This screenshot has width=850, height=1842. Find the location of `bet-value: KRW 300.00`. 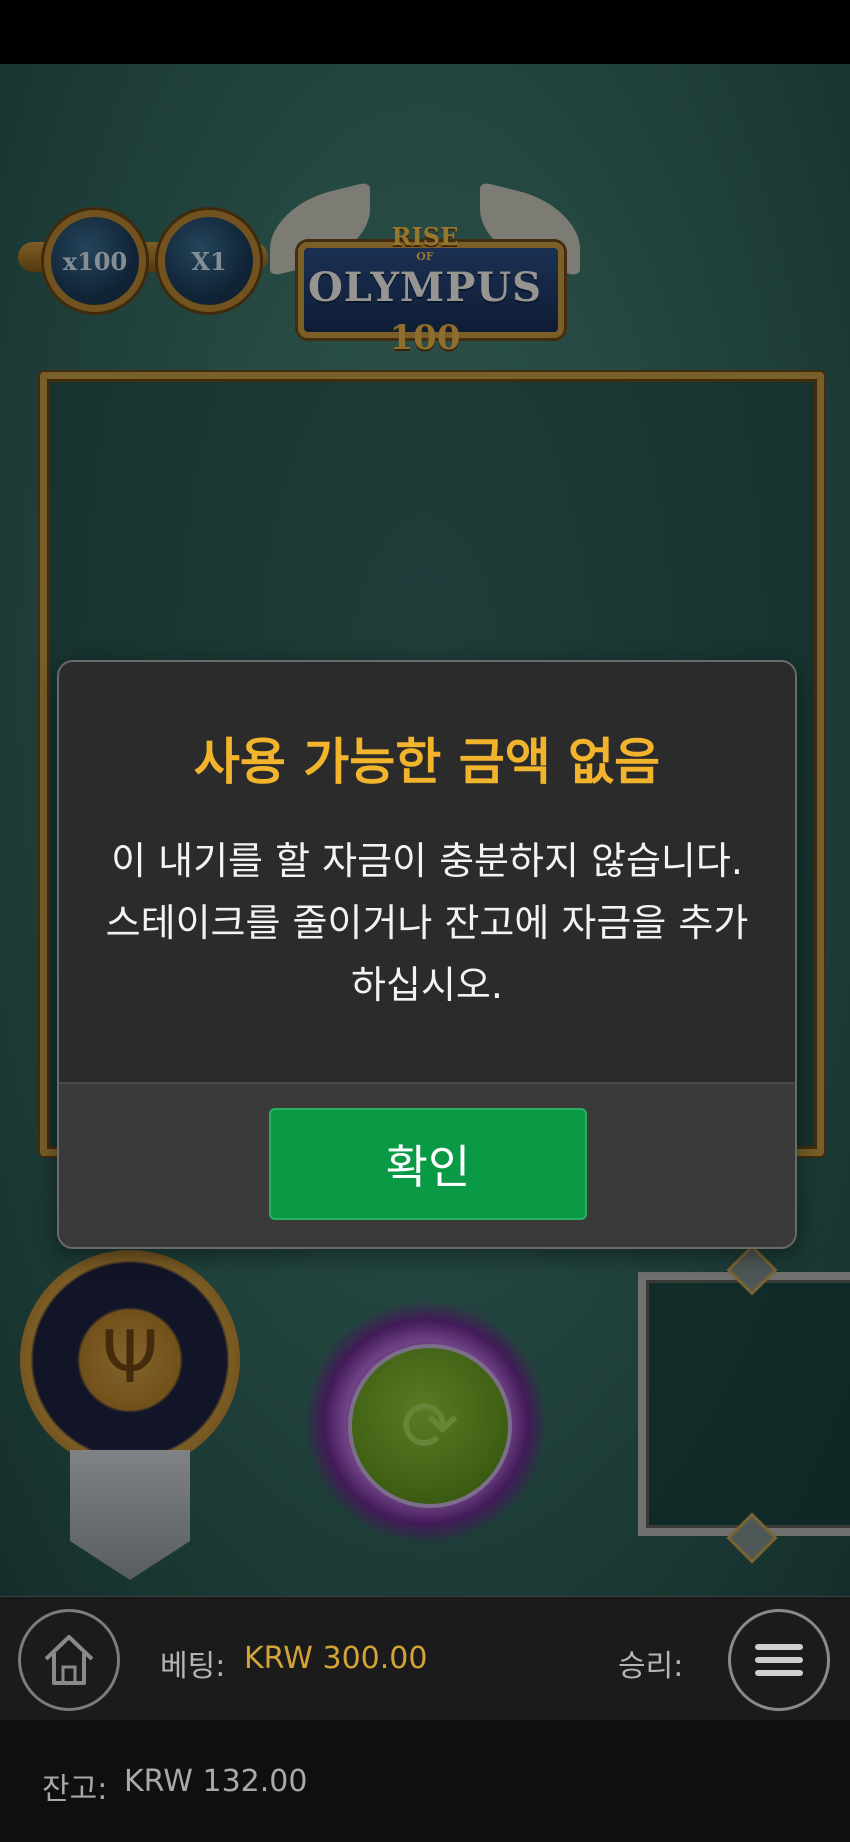

bet-value: KRW 300.00 is located at coordinates (336, 1658).